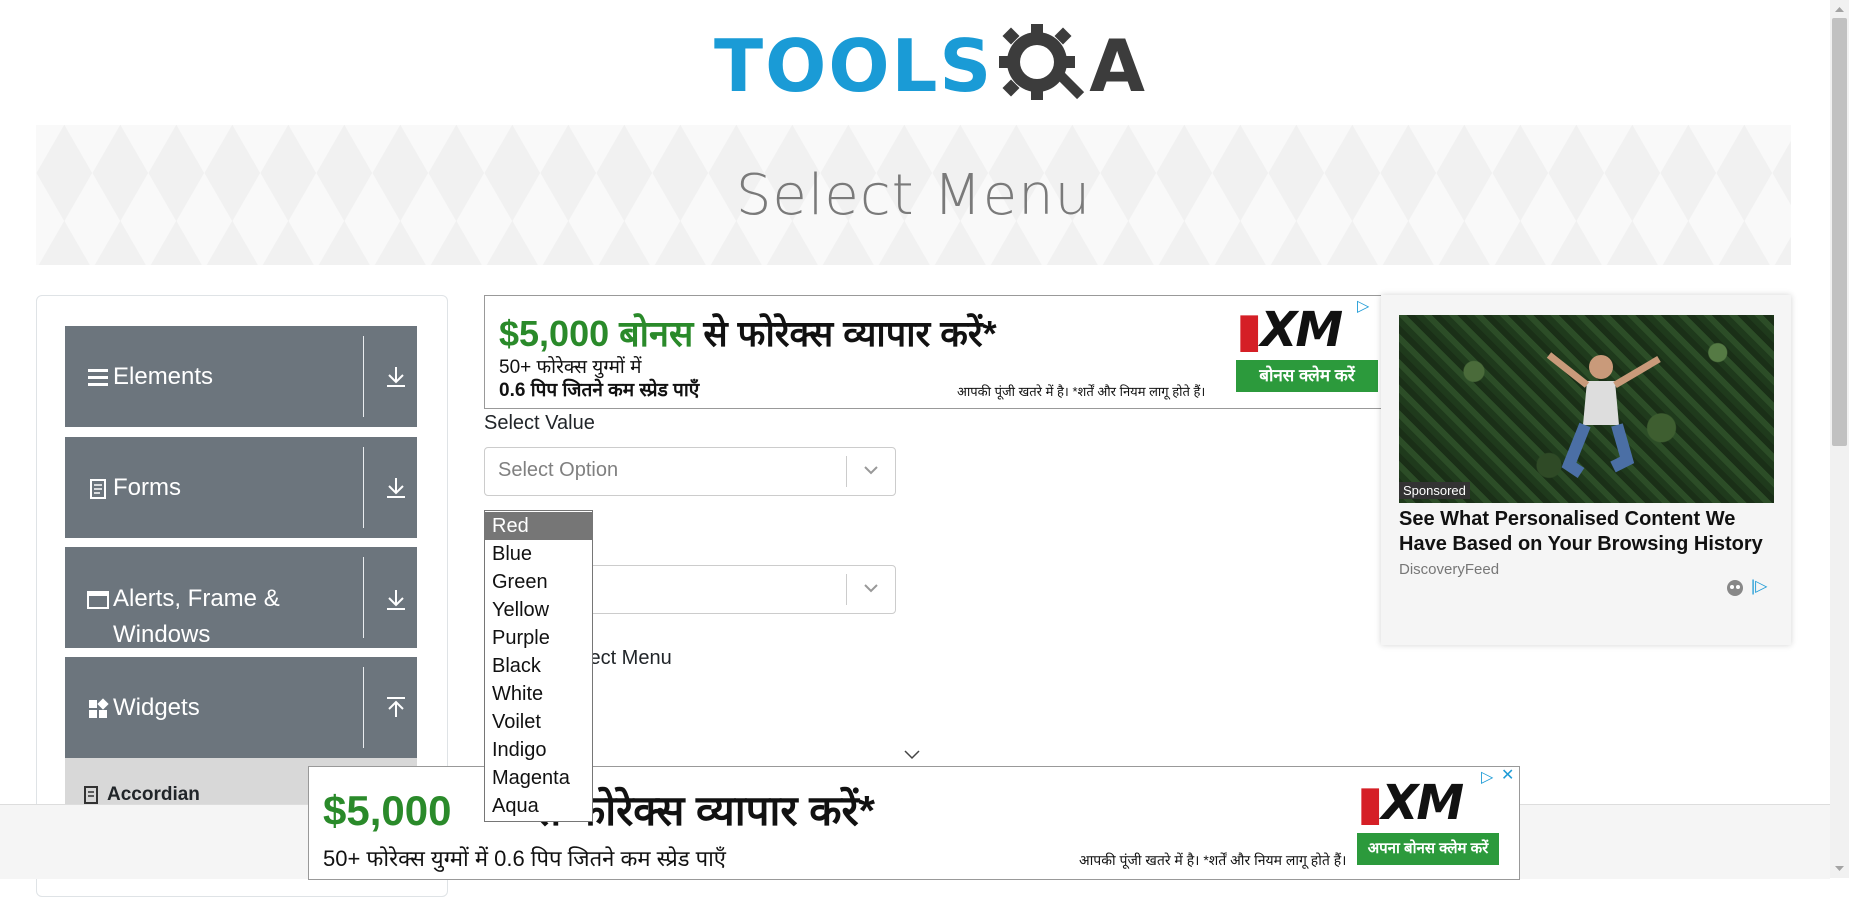 Image resolution: width=1849 pixels, height=897 pixels. What do you see at coordinates (599, 390) in the screenshot?
I see `ad-line3: 0.6 पिप जितने कम स्प्रेड पाएँ` at bounding box center [599, 390].